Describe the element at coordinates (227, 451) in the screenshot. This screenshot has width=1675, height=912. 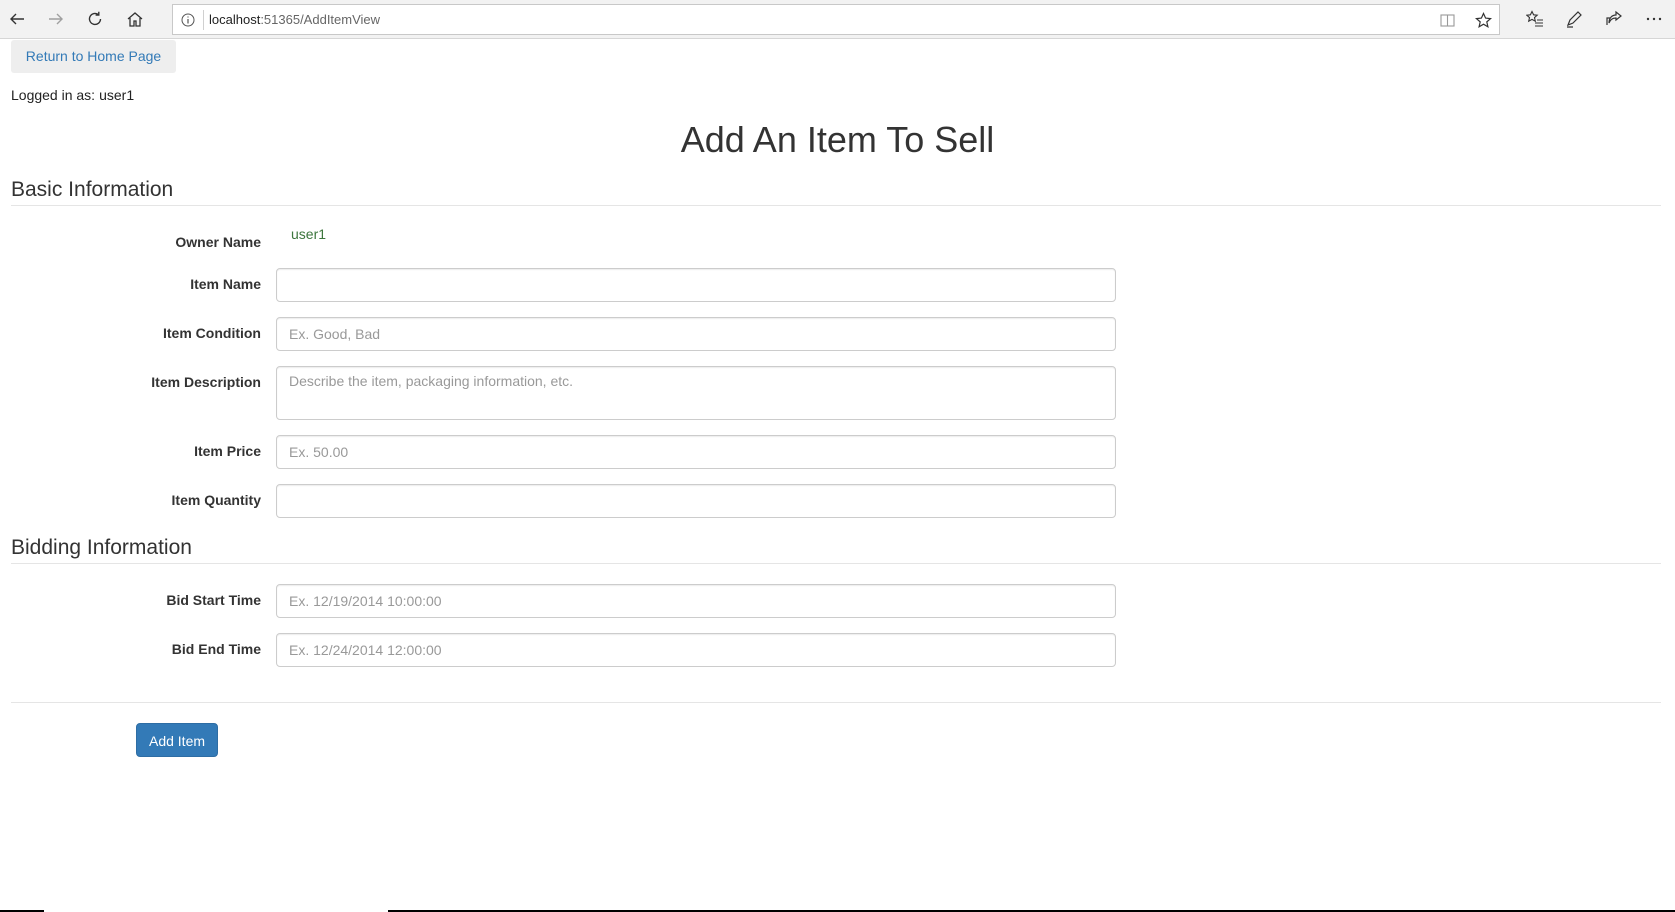
I see `item-price-label: Item Price` at that location.